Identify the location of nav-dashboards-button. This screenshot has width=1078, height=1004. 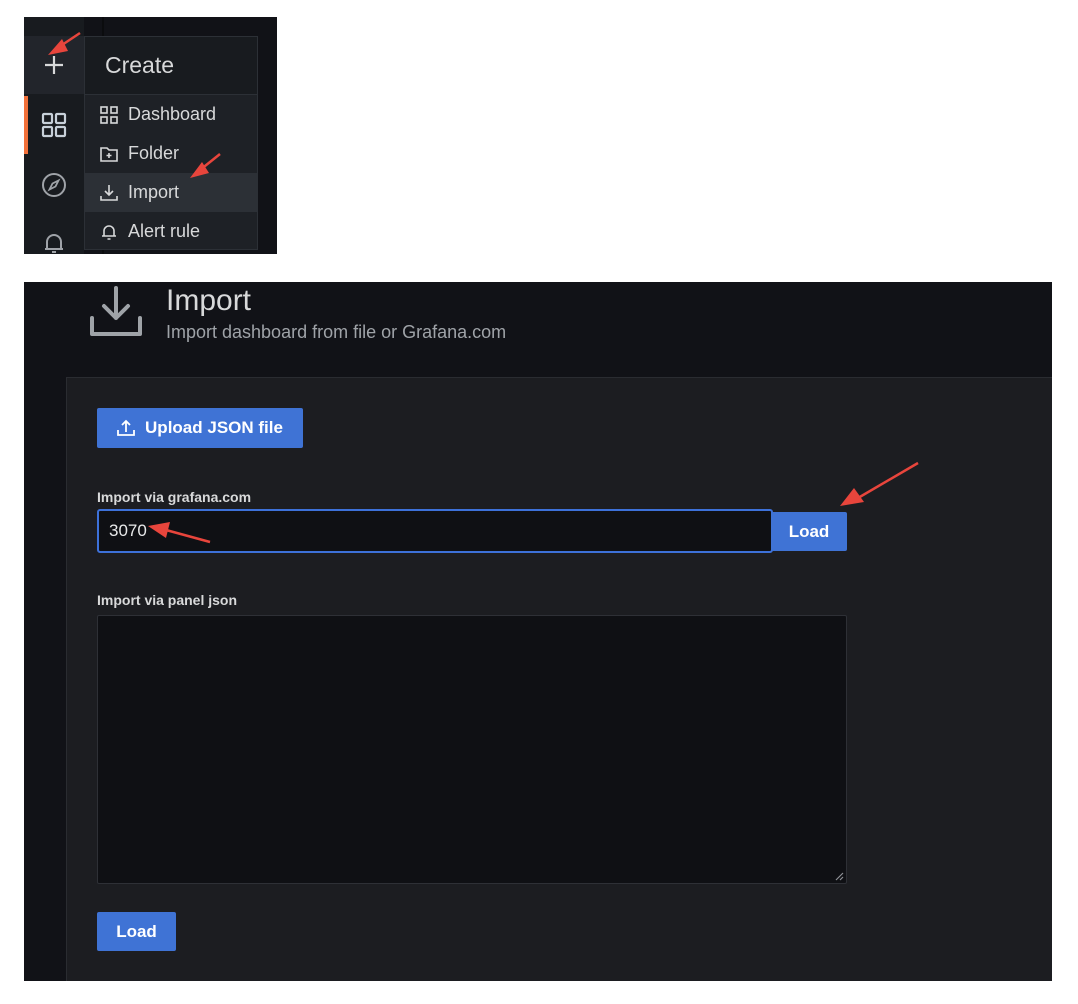
(54, 125).